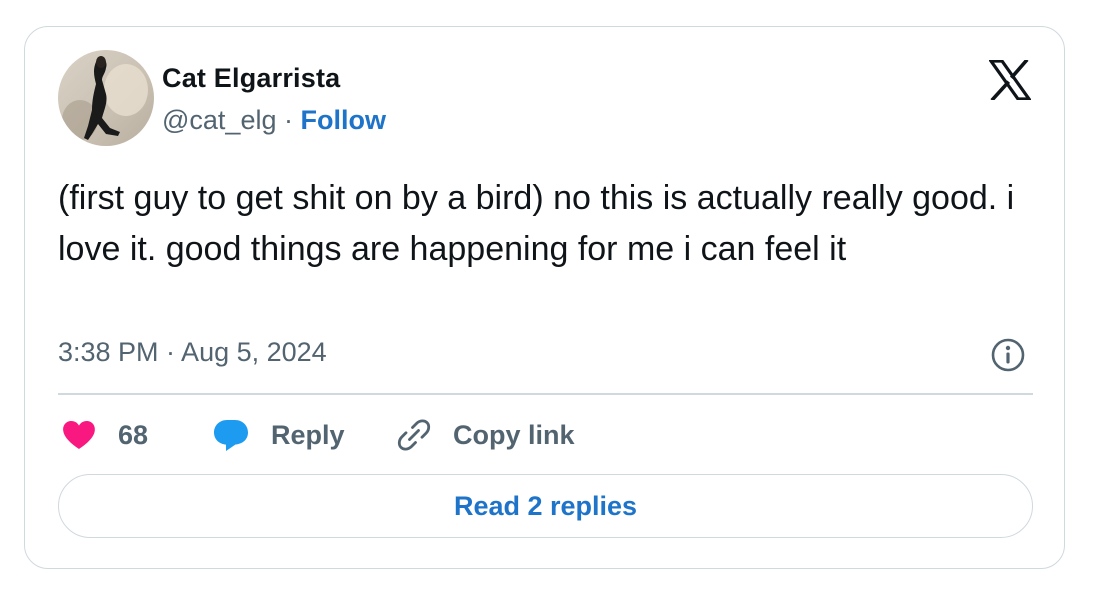 This screenshot has width=1097, height=593. I want to click on copy-link-button: Copy link, so click(486, 435).